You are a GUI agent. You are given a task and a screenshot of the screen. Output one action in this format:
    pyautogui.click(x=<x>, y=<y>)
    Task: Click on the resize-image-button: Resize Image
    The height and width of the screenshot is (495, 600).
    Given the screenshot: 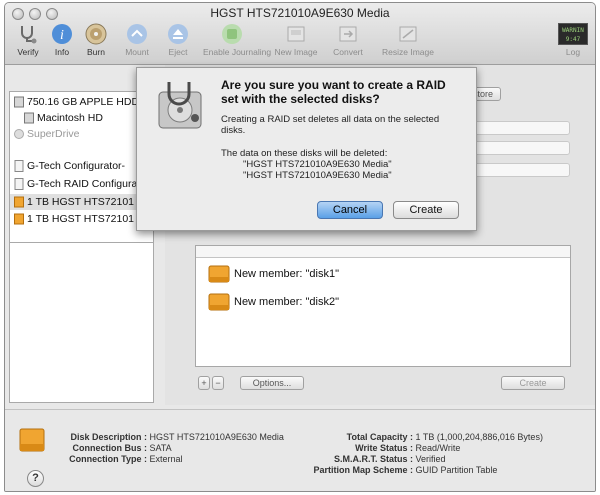 What is the action you would take?
    pyautogui.click(x=408, y=40)
    